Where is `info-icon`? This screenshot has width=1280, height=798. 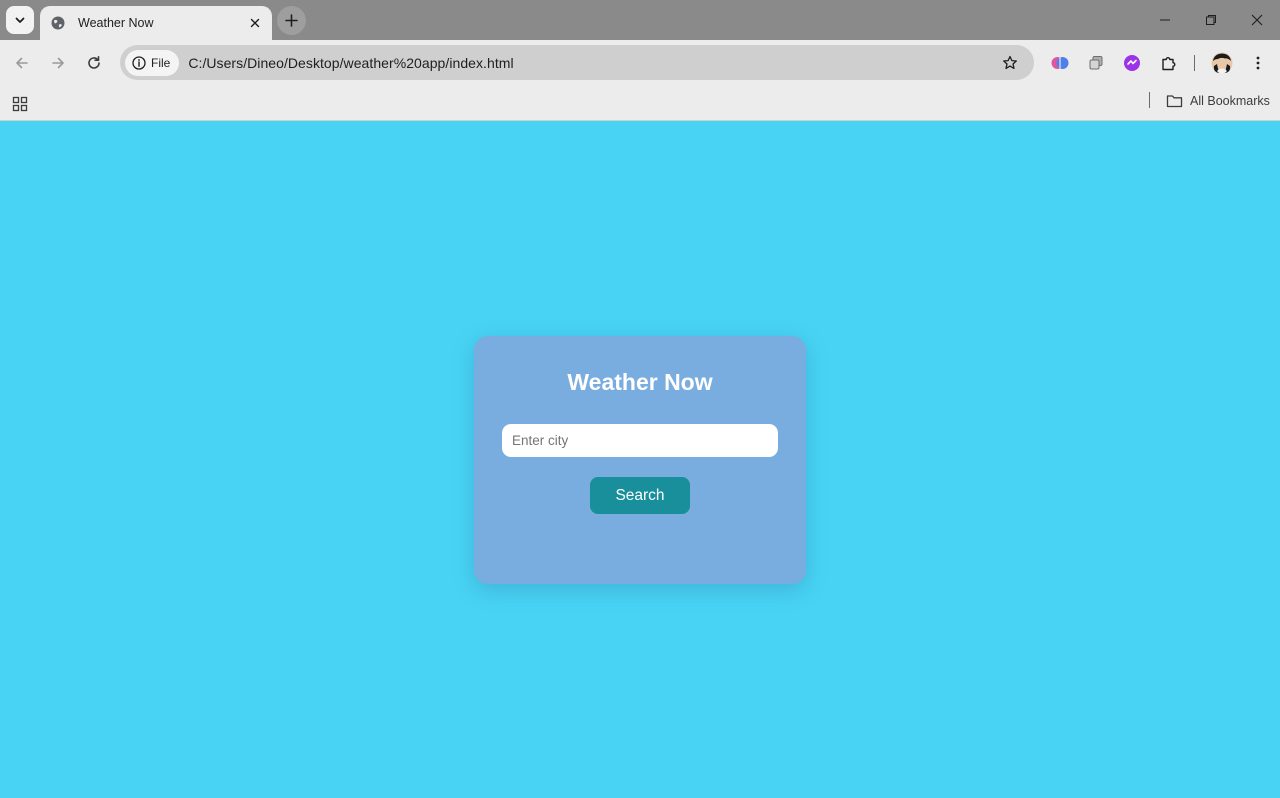 info-icon is located at coordinates (139, 62).